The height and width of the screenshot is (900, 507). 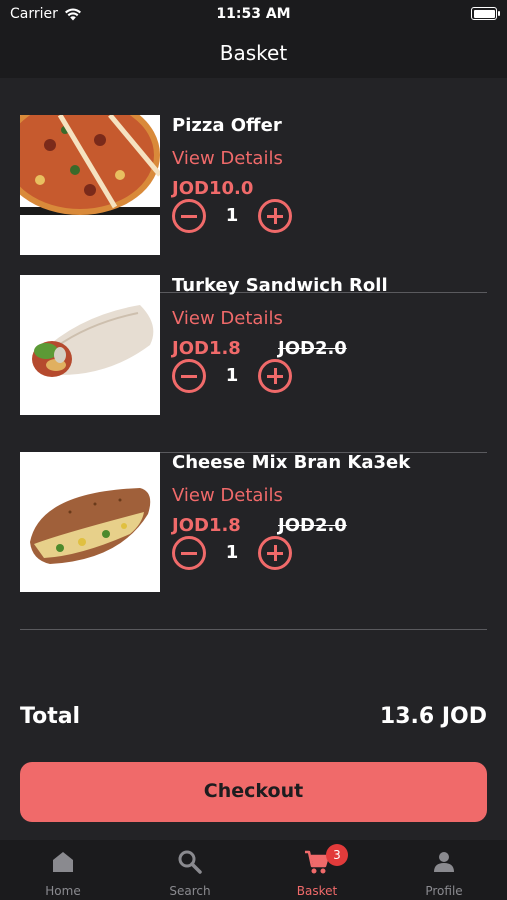 I want to click on total-label: Total, so click(x=50, y=716).